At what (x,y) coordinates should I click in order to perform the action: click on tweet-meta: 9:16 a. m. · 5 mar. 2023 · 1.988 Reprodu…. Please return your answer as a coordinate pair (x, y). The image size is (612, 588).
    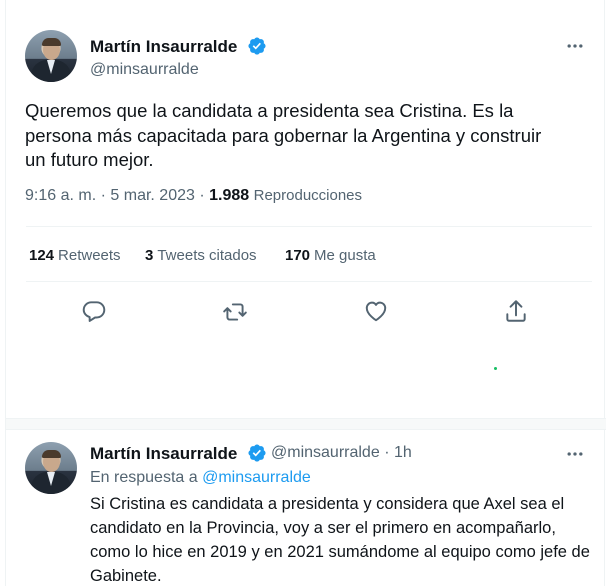
    Looking at the image, I should click on (194, 195).